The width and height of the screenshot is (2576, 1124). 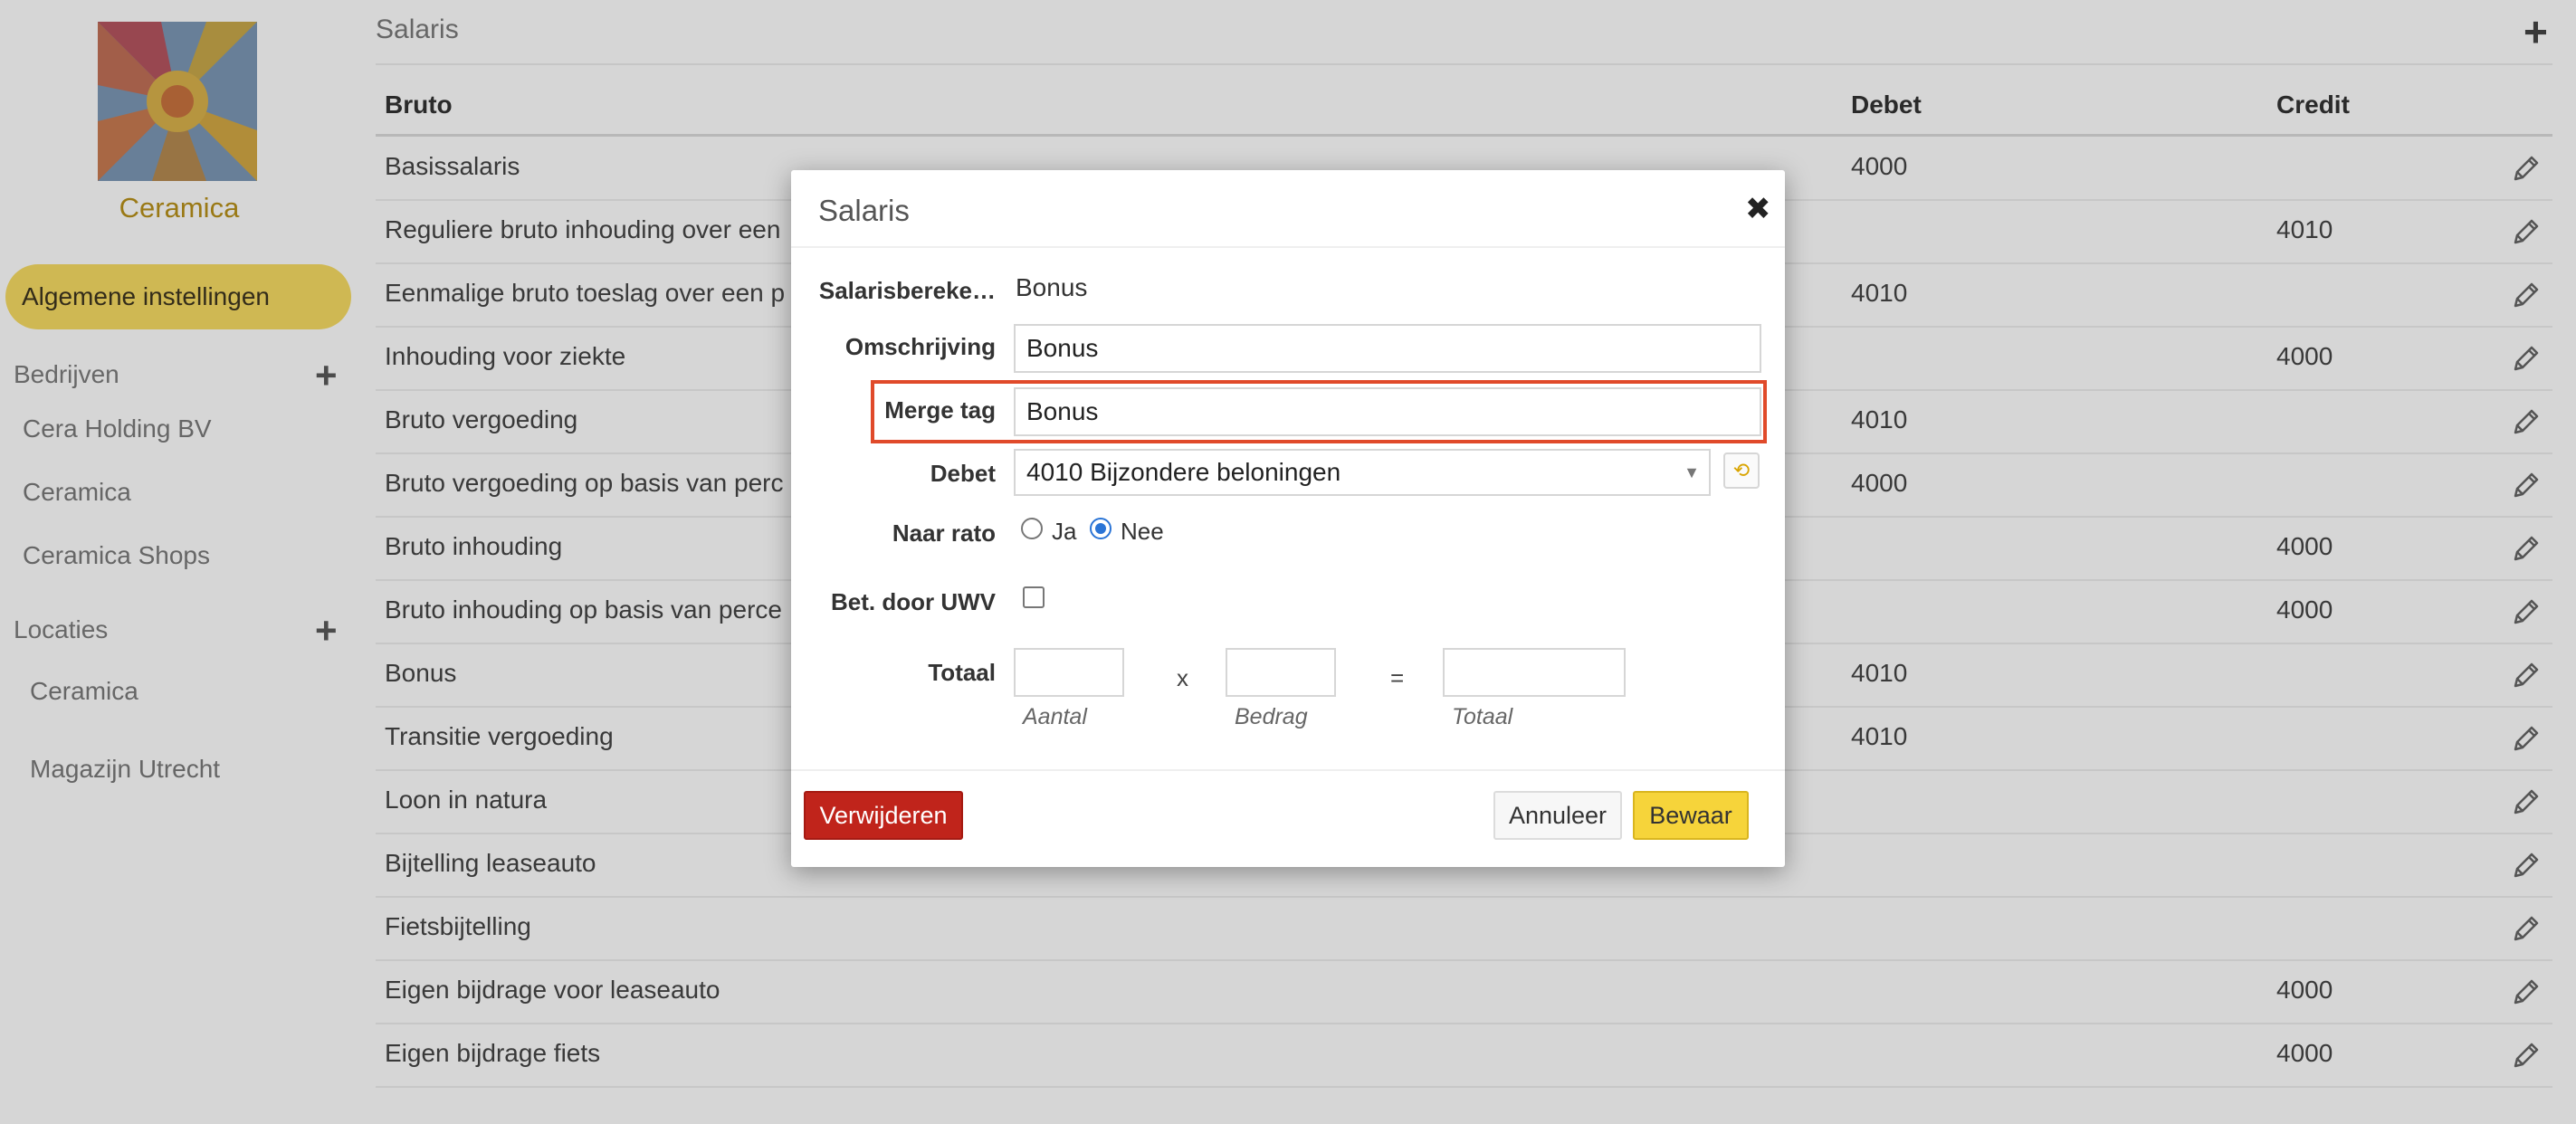 What do you see at coordinates (1032, 529) in the screenshot?
I see `pro-rata-yes-radio` at bounding box center [1032, 529].